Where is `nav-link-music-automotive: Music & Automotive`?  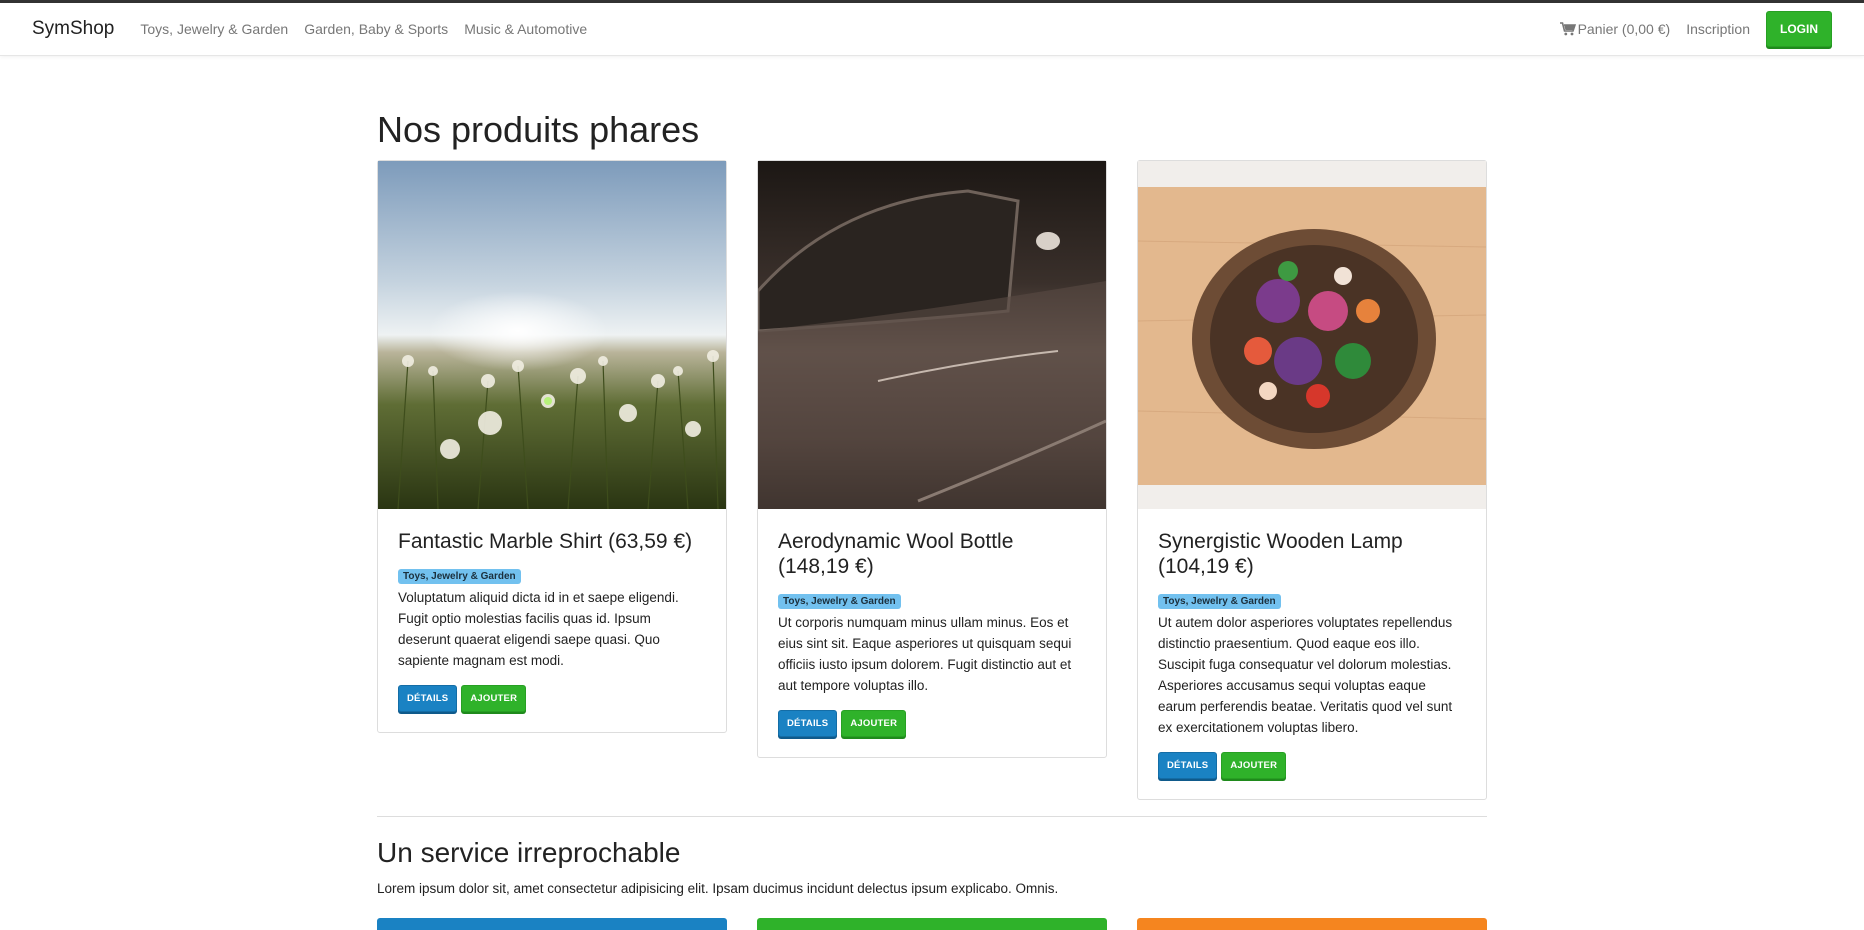
nav-link-music-automotive: Music & Automotive is located at coordinates (525, 29).